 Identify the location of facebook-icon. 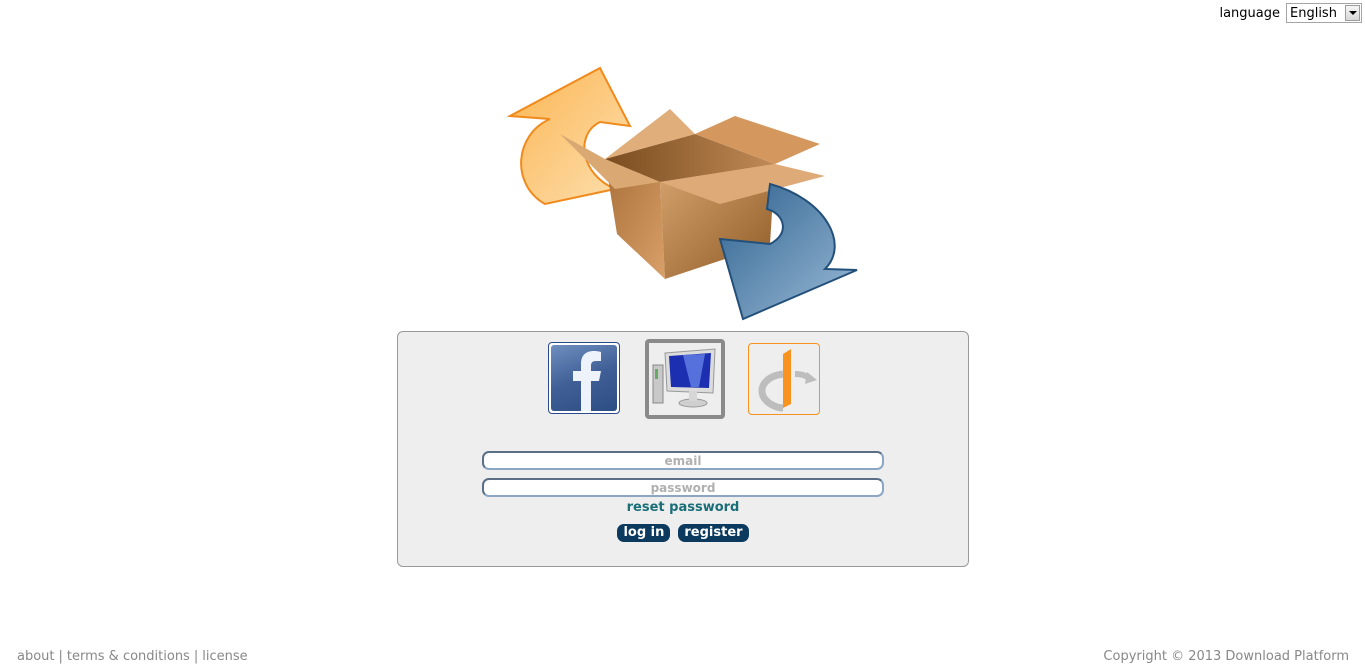
(584, 378).